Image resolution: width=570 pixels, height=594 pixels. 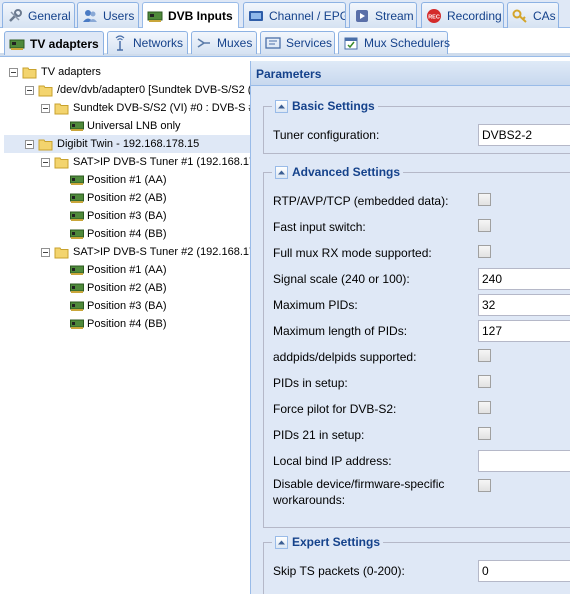 I want to click on stream-icon, so click(x=362, y=16).